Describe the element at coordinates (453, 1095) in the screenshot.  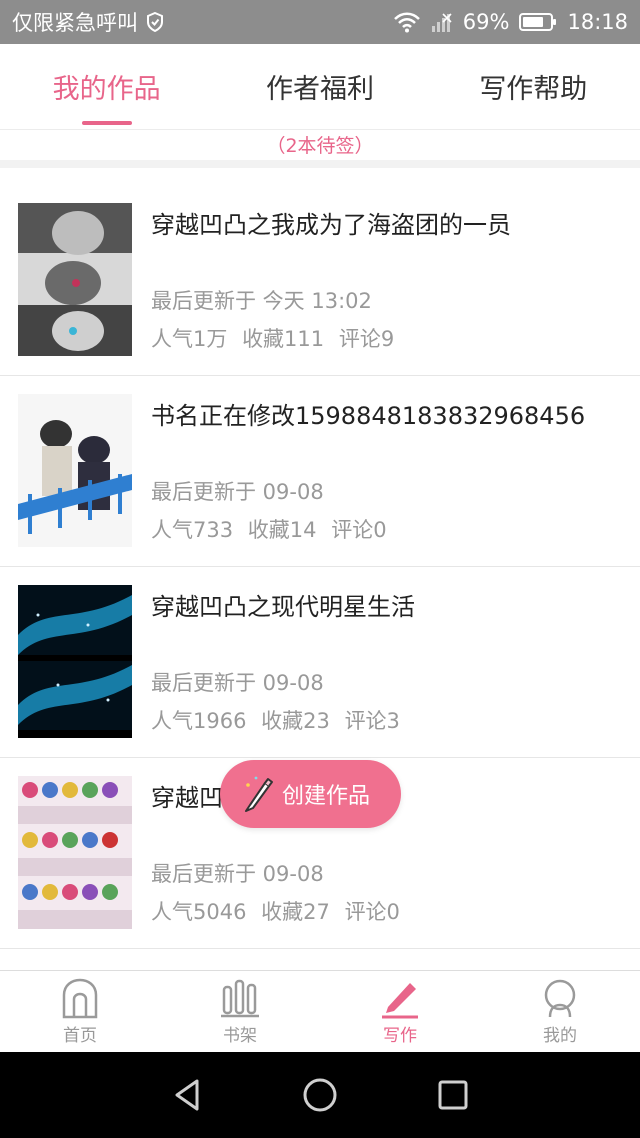
I see `recents-icon` at that location.